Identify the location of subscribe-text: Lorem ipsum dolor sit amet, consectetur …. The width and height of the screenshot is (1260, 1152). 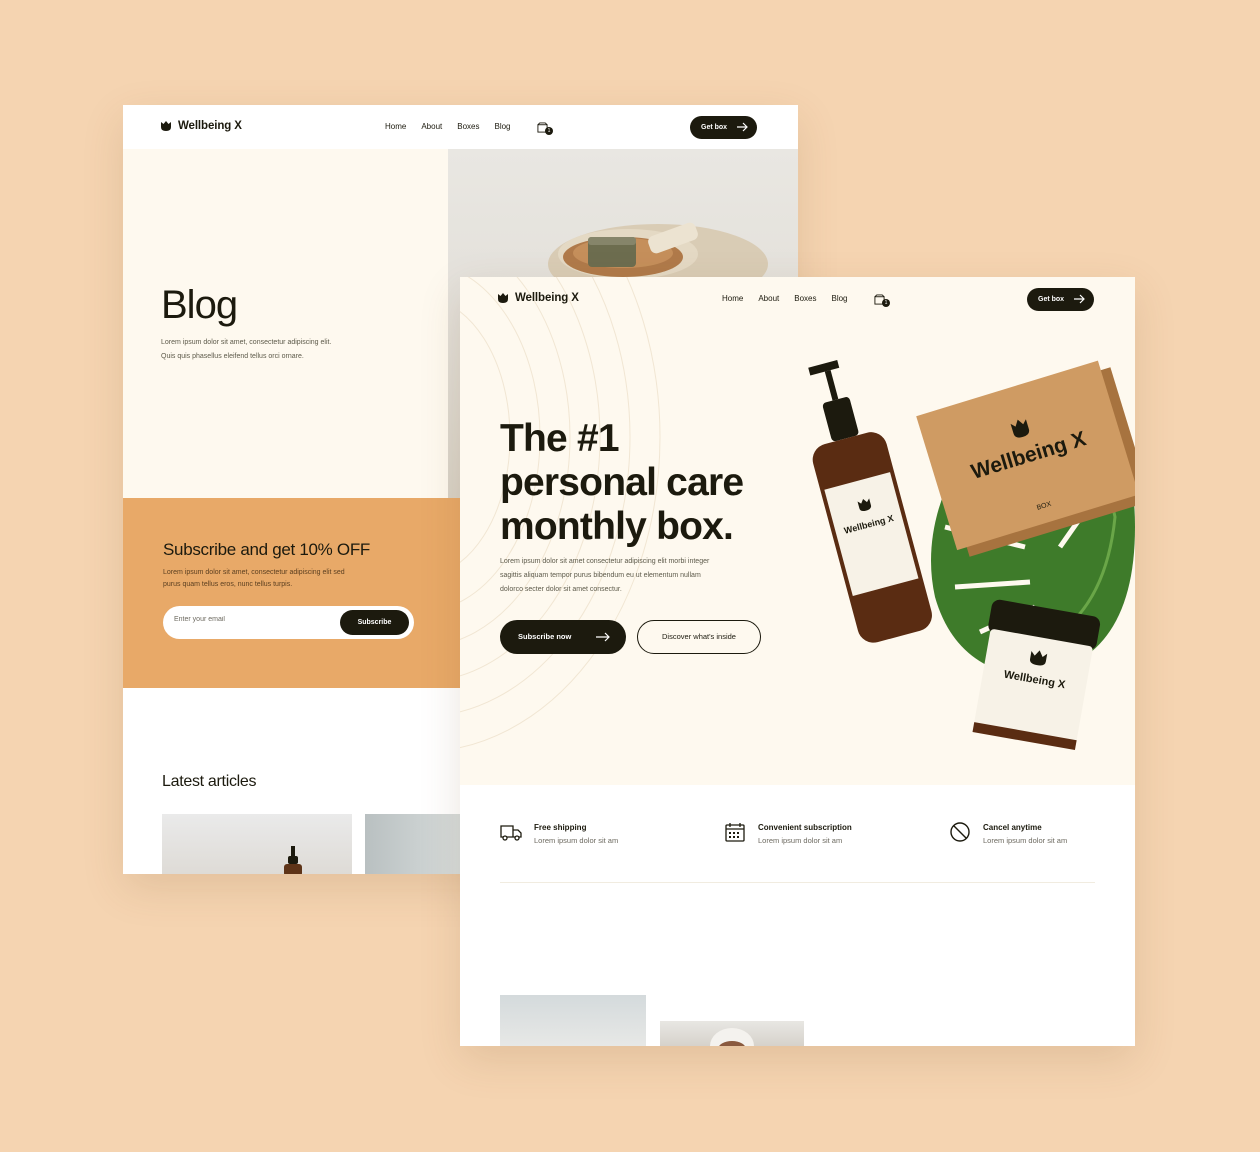
(283, 579).